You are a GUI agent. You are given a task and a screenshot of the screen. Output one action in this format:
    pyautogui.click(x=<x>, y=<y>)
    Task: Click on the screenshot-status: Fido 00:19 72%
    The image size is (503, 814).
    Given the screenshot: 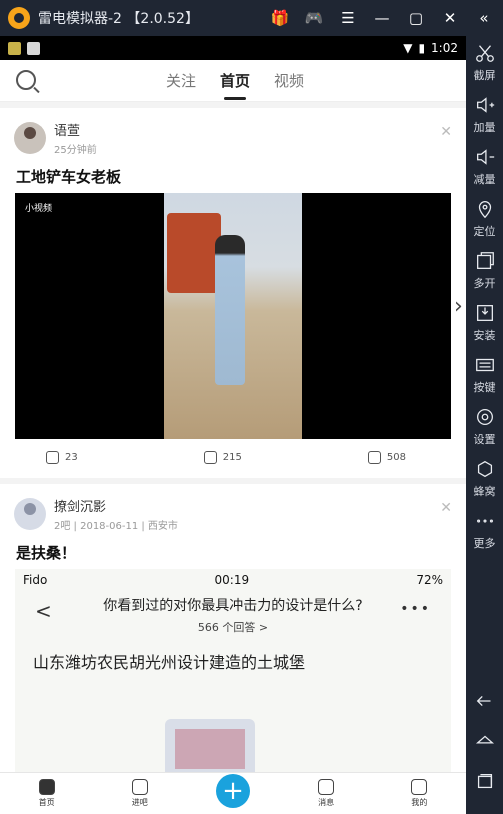 What is the action you would take?
    pyautogui.click(x=233, y=580)
    